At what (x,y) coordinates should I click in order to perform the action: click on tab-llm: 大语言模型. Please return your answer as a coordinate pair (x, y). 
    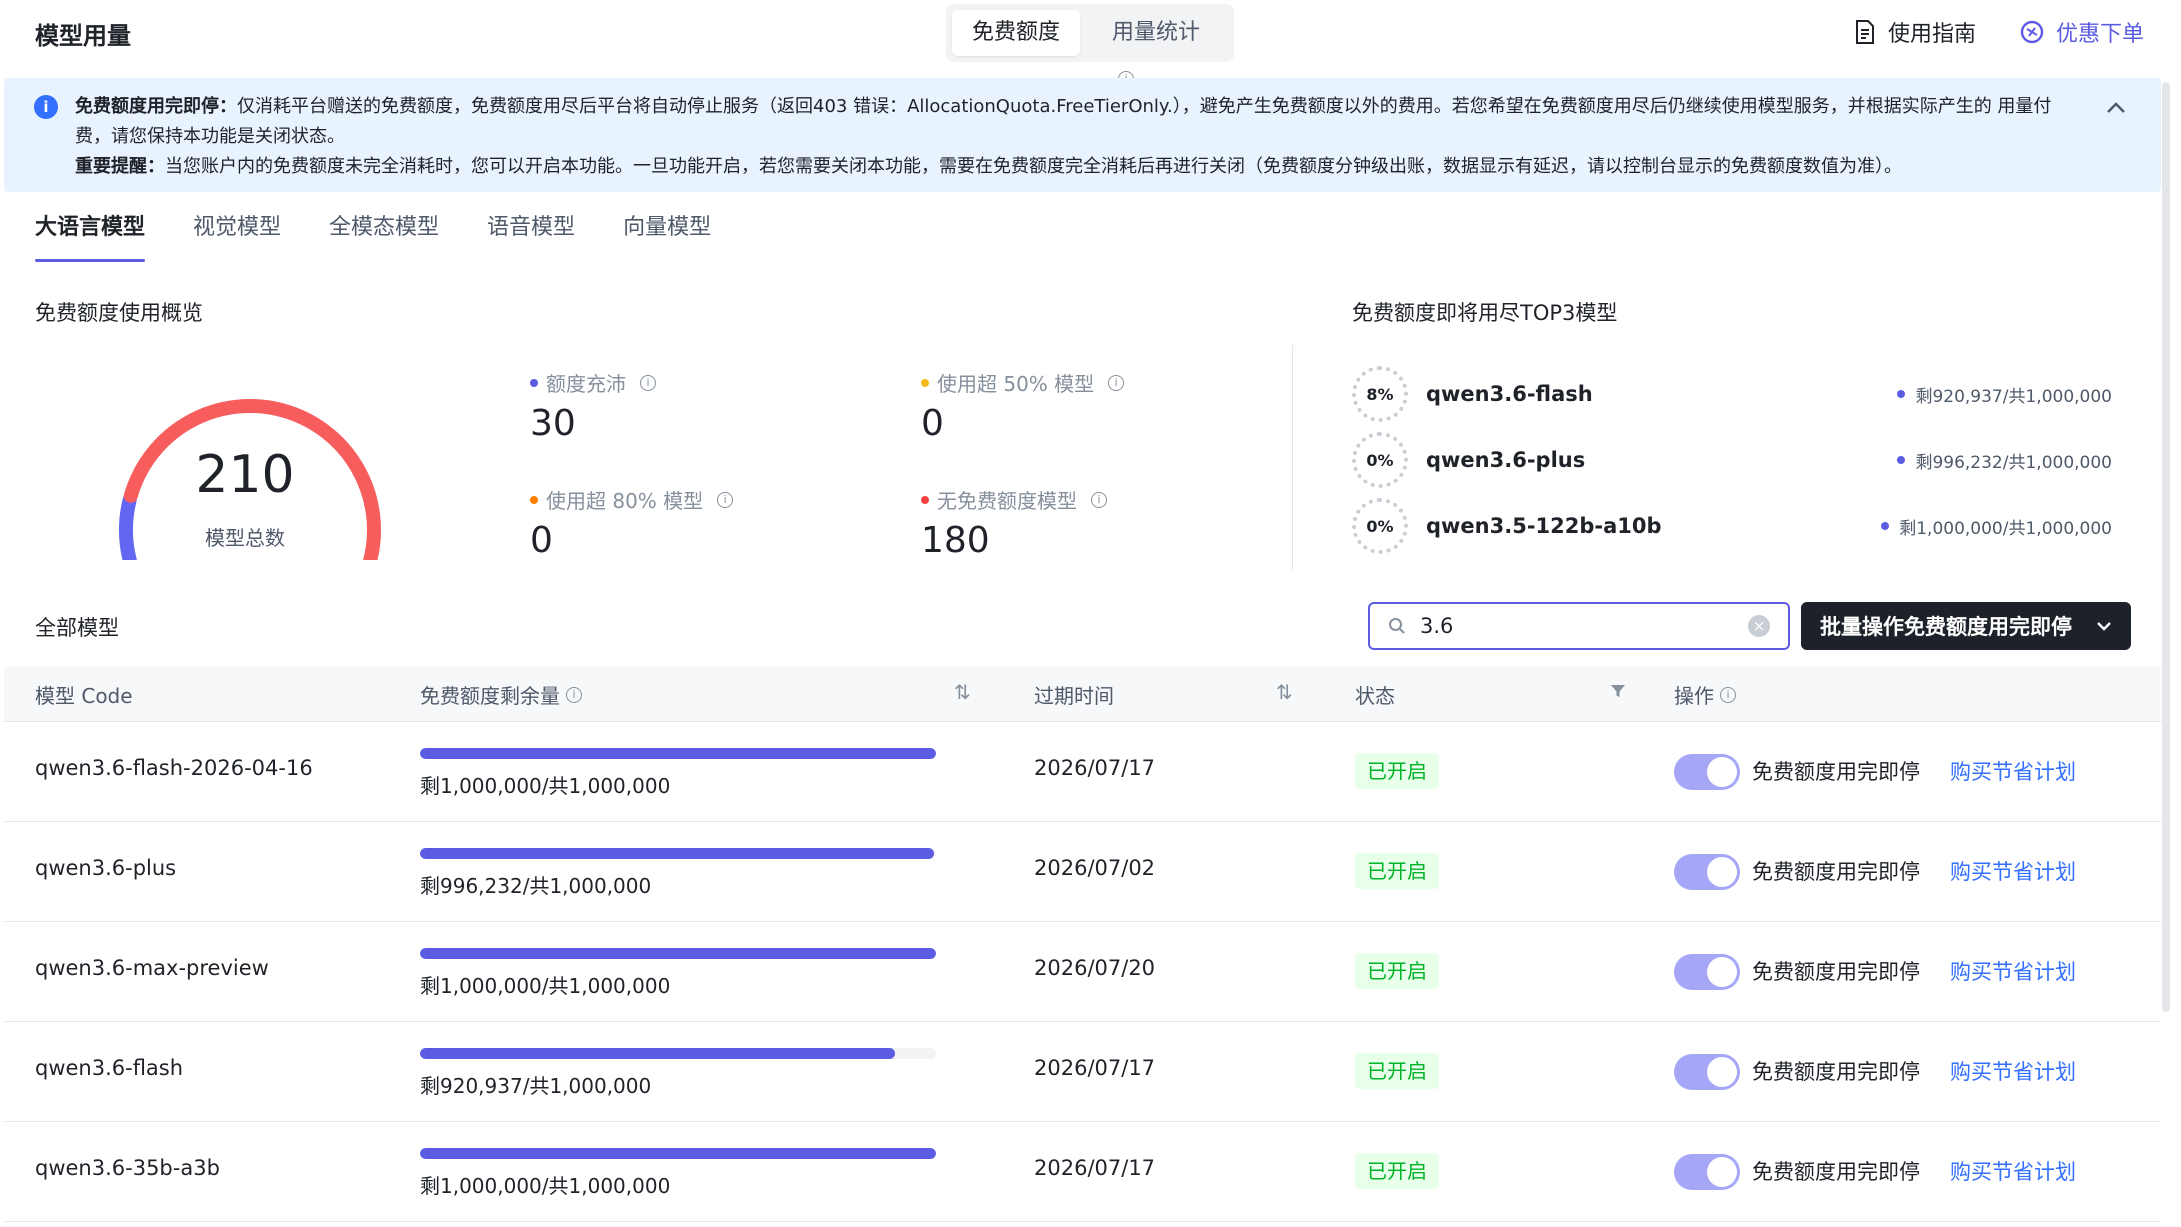
    Looking at the image, I should click on (90, 237).